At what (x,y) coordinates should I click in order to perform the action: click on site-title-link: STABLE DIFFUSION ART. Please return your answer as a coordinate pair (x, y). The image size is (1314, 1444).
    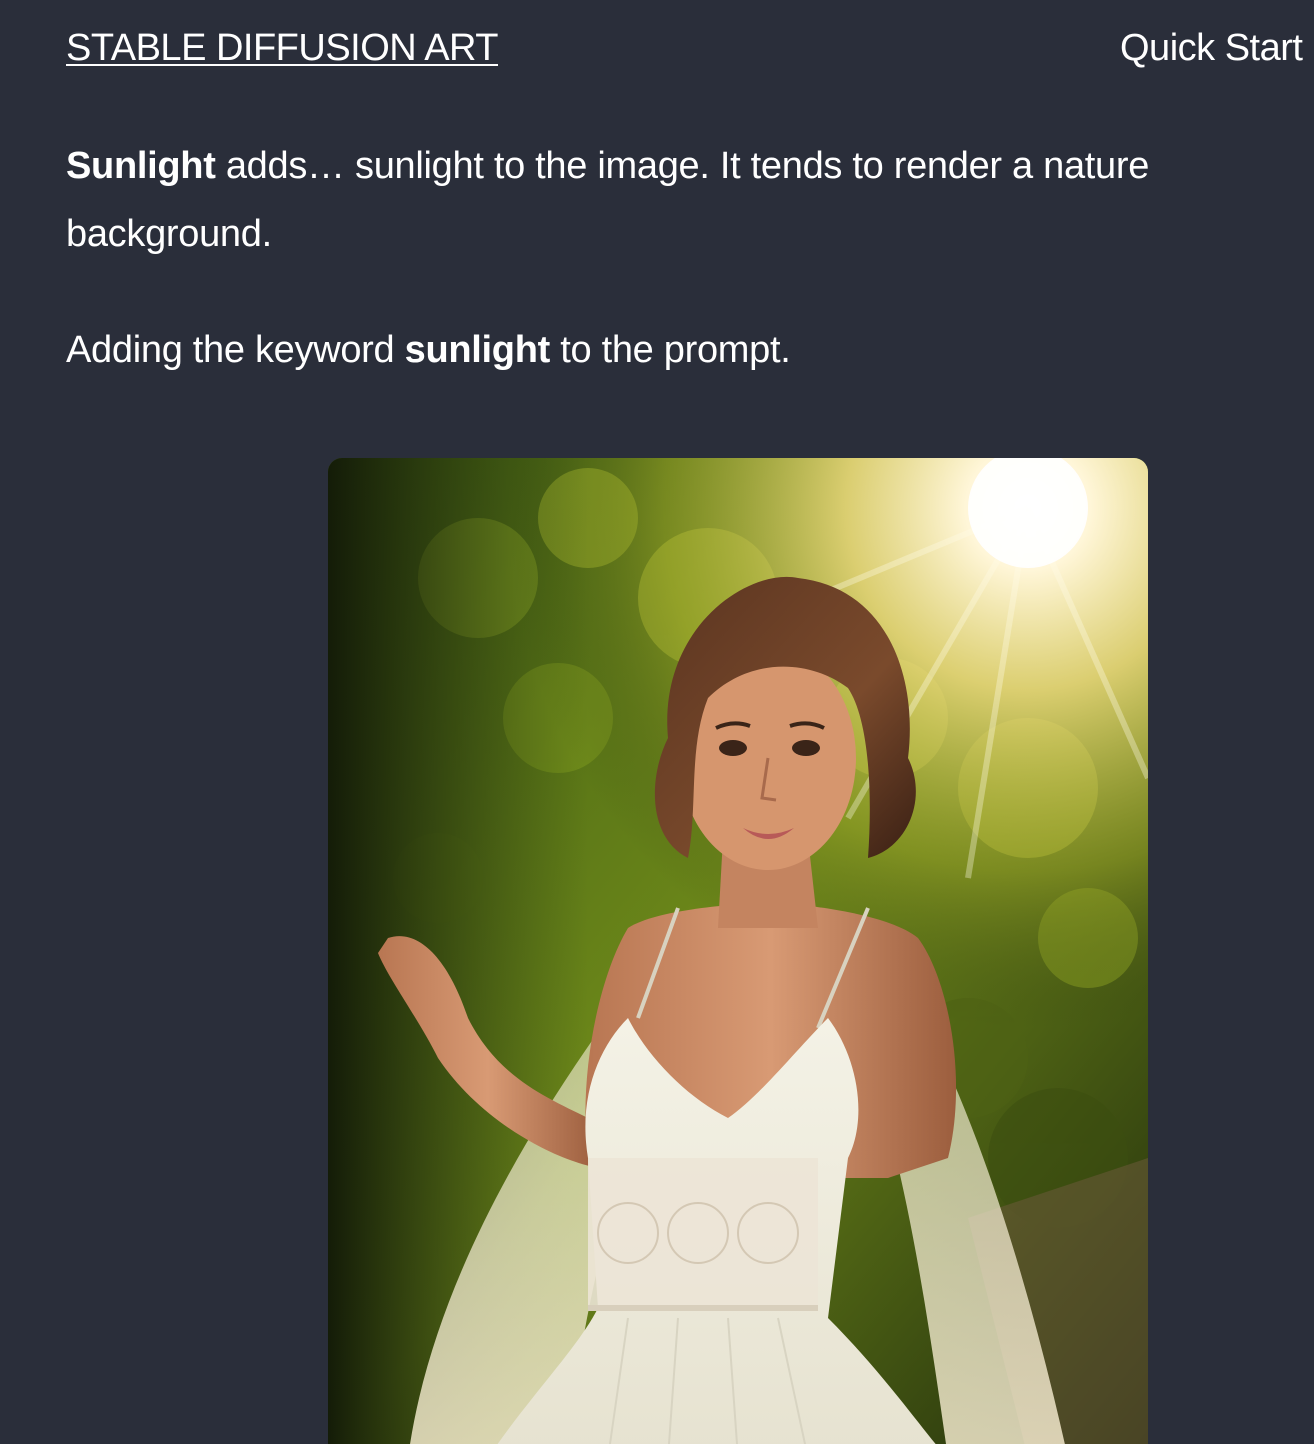
    Looking at the image, I should click on (282, 48).